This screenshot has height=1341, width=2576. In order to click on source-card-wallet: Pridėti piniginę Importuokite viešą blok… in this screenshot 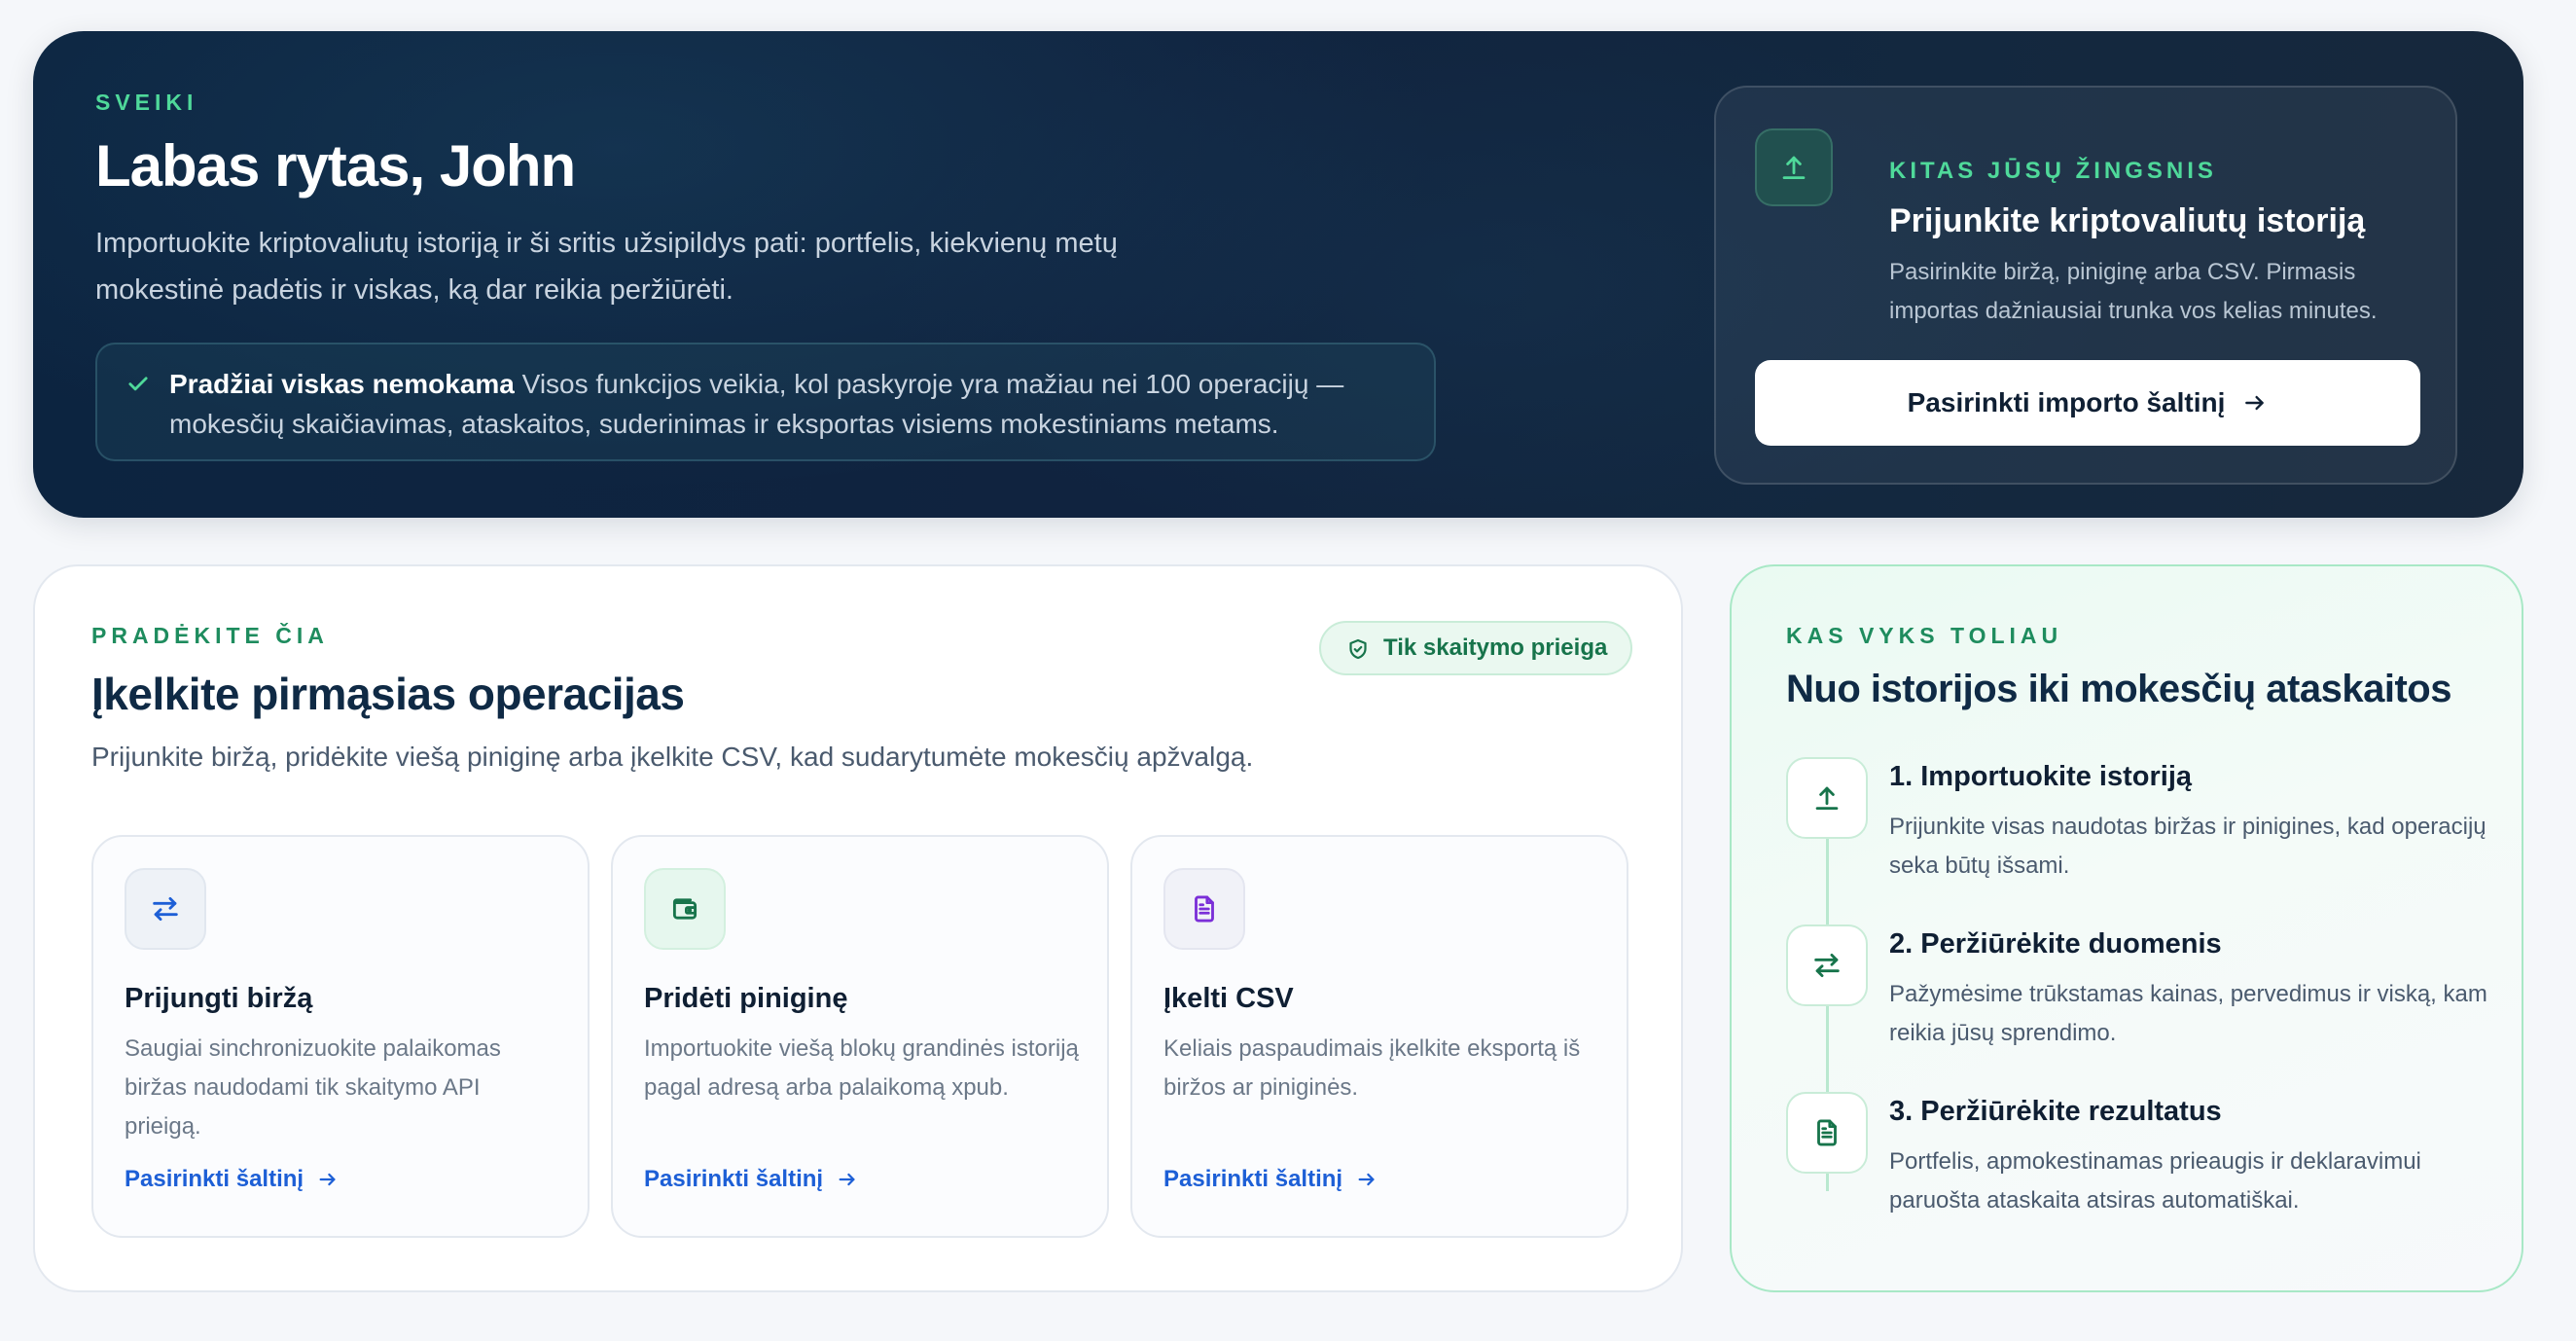, I will do `click(860, 1036)`.